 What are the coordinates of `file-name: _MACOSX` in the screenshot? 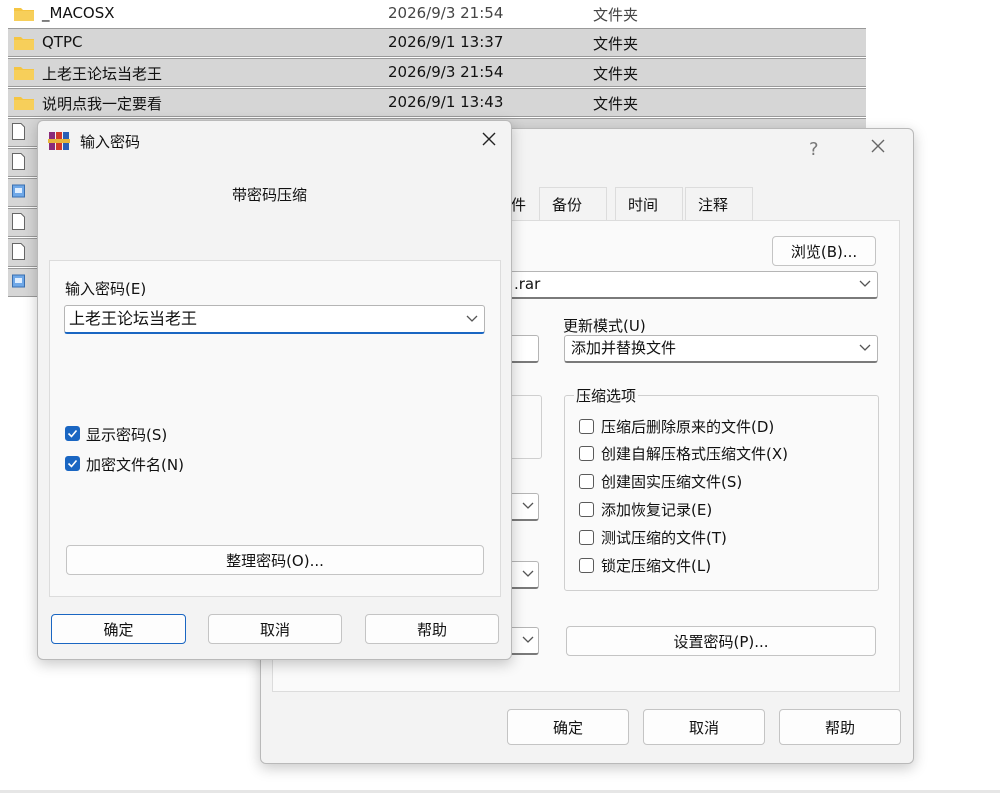 It's located at (78, 13).